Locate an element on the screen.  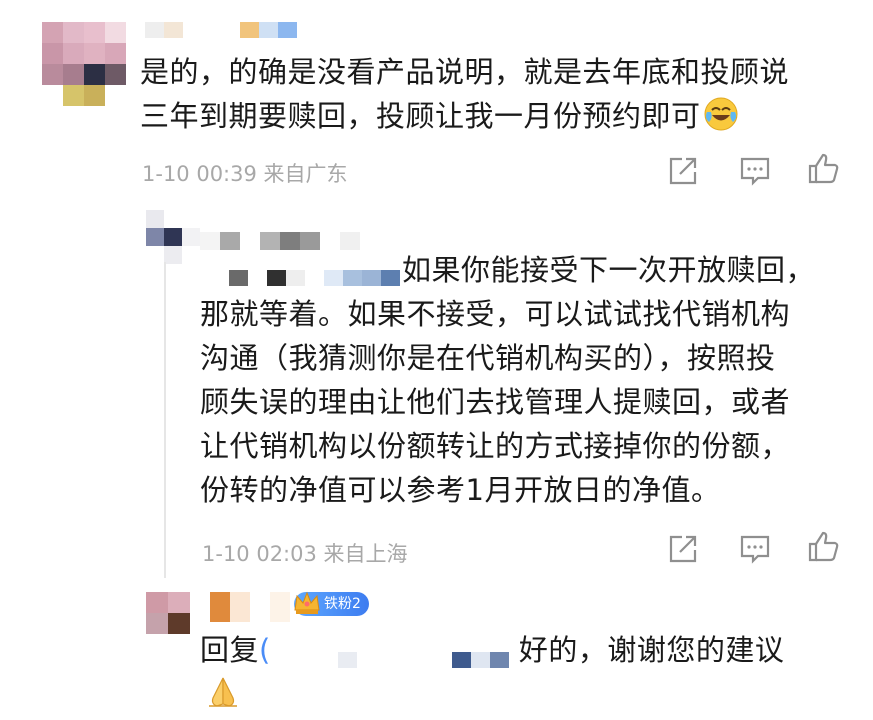
comment-line: 份转的净值可以参考1月开放日的净值。 is located at coordinates (460, 490).